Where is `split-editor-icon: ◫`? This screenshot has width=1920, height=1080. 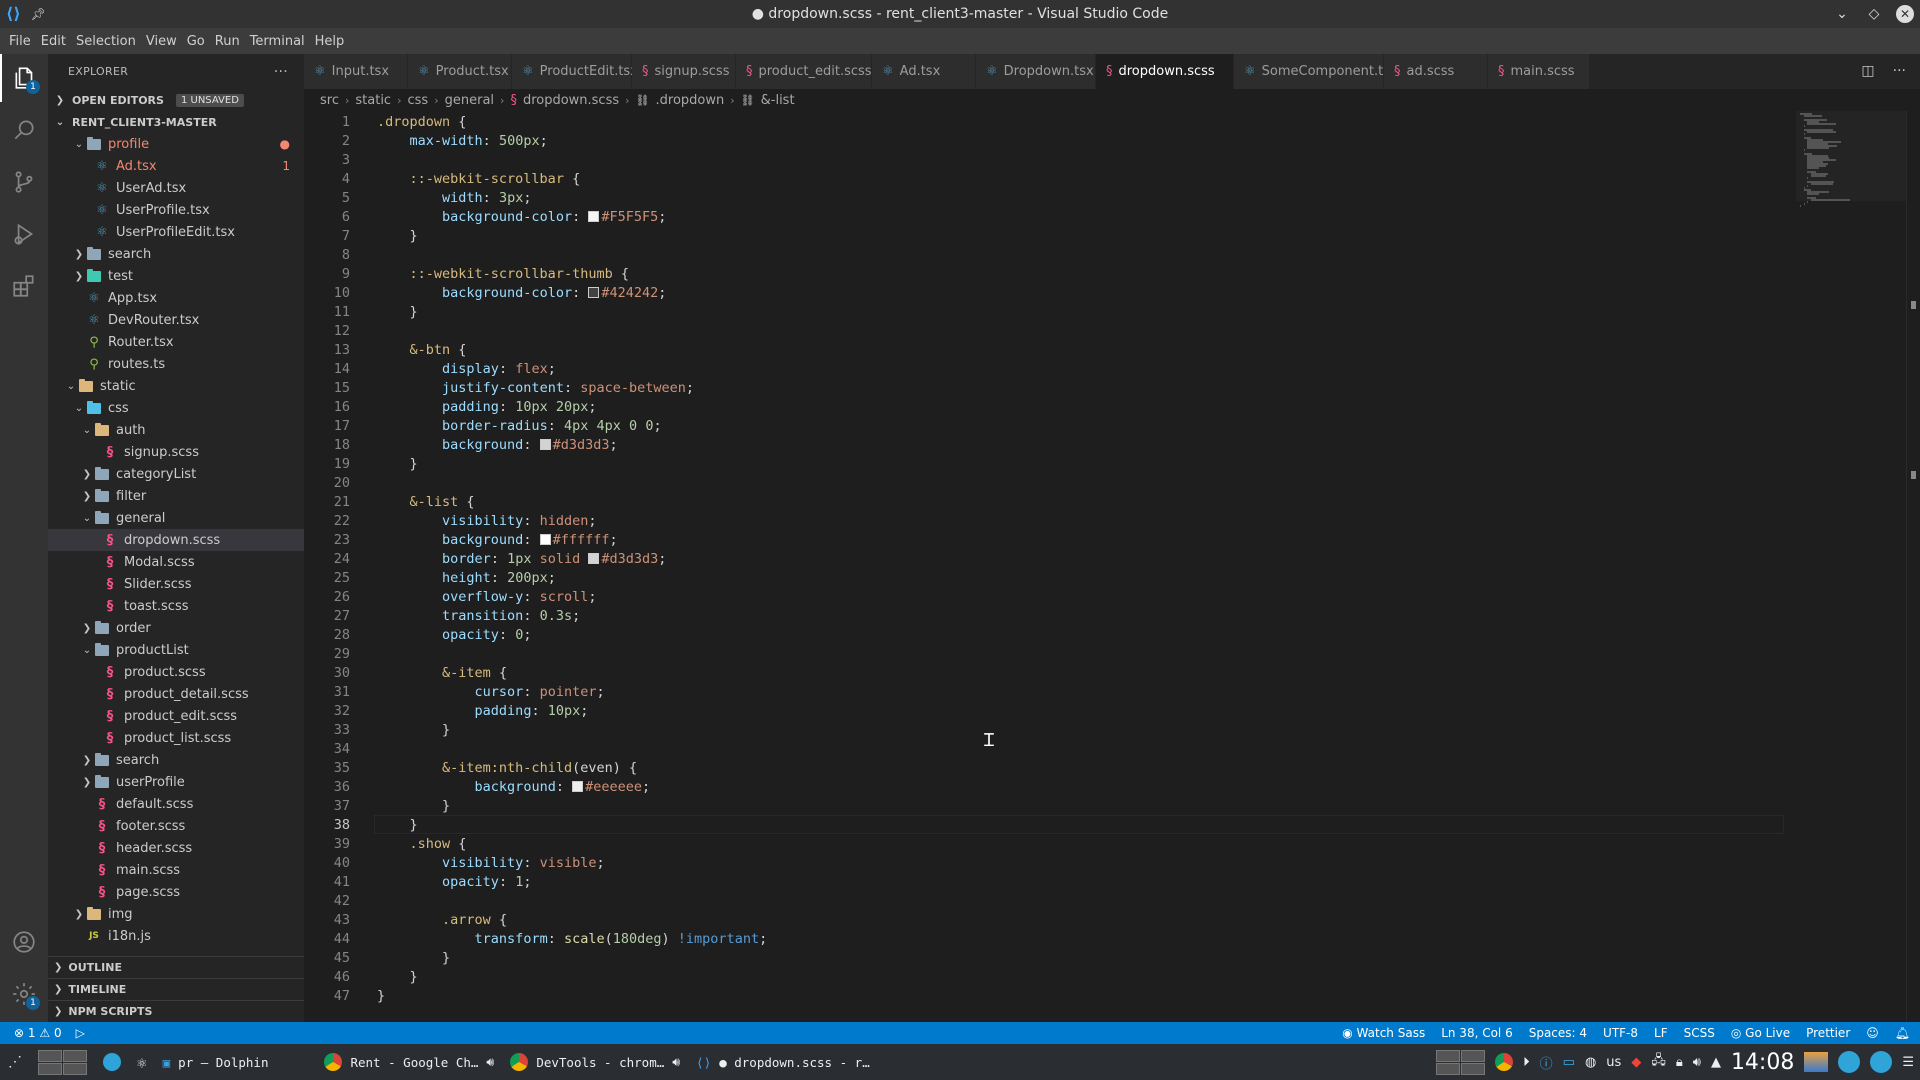 split-editor-icon: ◫ is located at coordinates (1867, 71).